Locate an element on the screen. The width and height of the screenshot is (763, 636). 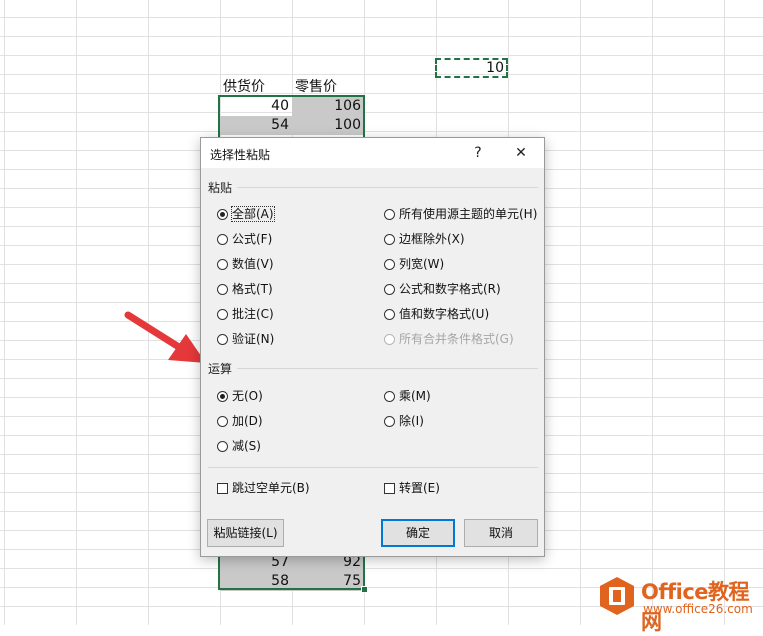
radio-paste-values: 数值(V) is located at coordinates (245, 264).